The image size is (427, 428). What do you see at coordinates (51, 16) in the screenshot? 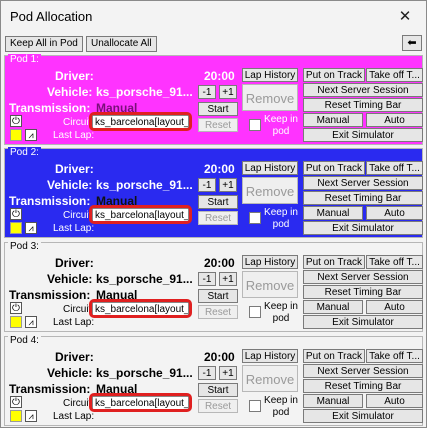
I see `window-title: Pod Allocation` at bounding box center [51, 16].